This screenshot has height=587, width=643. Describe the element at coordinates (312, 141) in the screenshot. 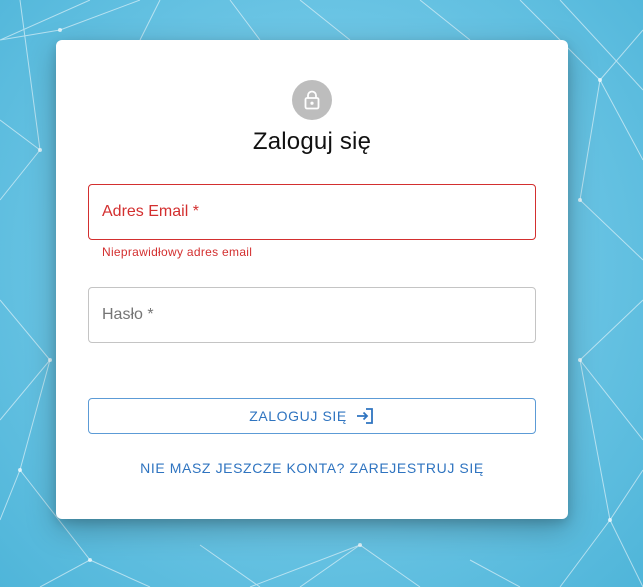

I see `page-title: Zaloguj się` at that location.